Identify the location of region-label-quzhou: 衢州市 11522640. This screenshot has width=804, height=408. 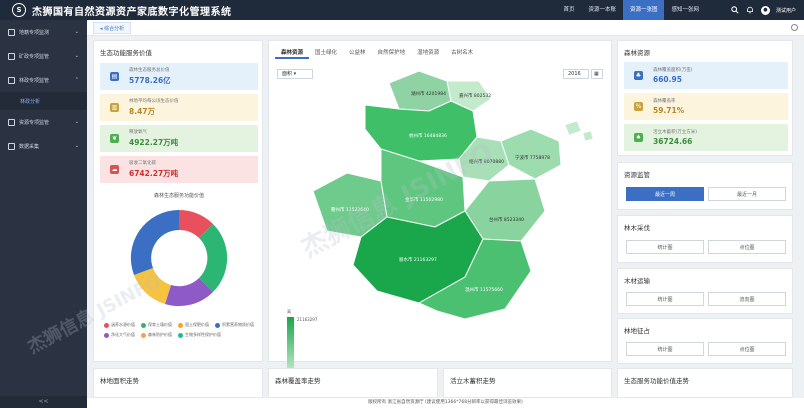
(350, 209).